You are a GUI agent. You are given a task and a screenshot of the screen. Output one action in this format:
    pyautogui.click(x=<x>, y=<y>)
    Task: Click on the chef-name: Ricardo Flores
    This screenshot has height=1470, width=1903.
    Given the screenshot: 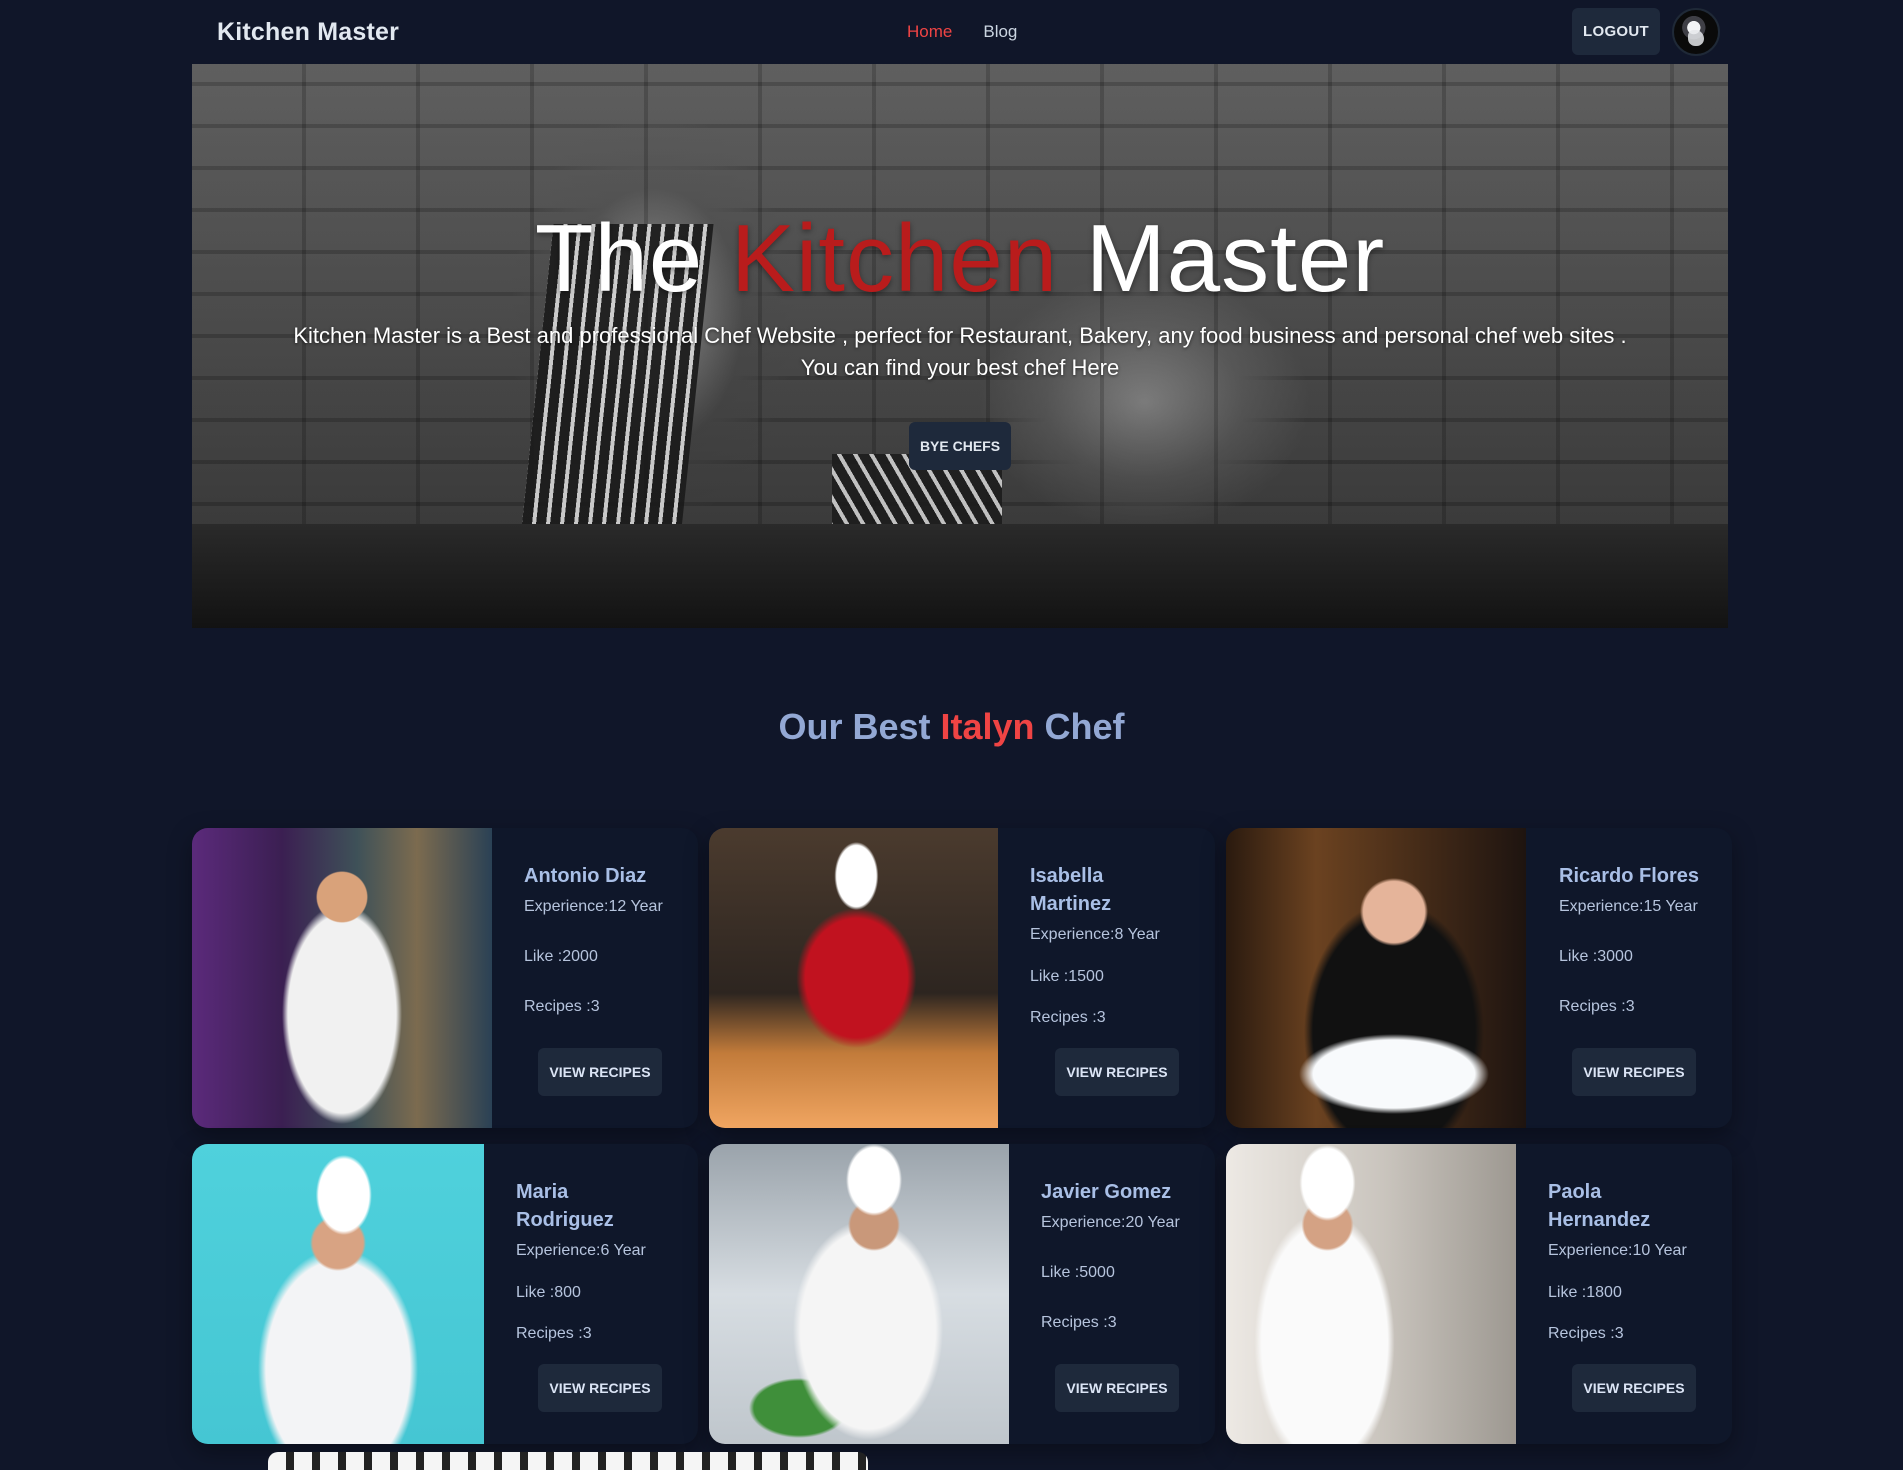 What is the action you would take?
    pyautogui.click(x=1629, y=876)
    